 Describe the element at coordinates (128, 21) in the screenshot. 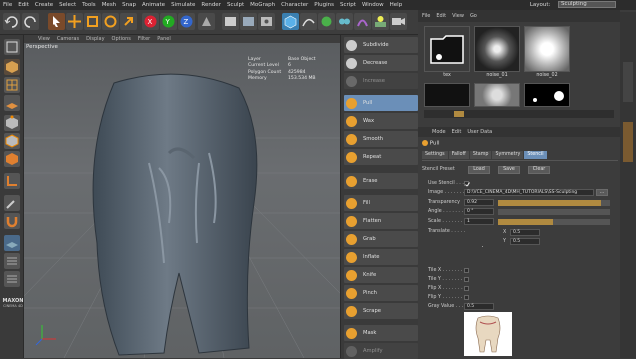

I see `live-select-icon` at that location.